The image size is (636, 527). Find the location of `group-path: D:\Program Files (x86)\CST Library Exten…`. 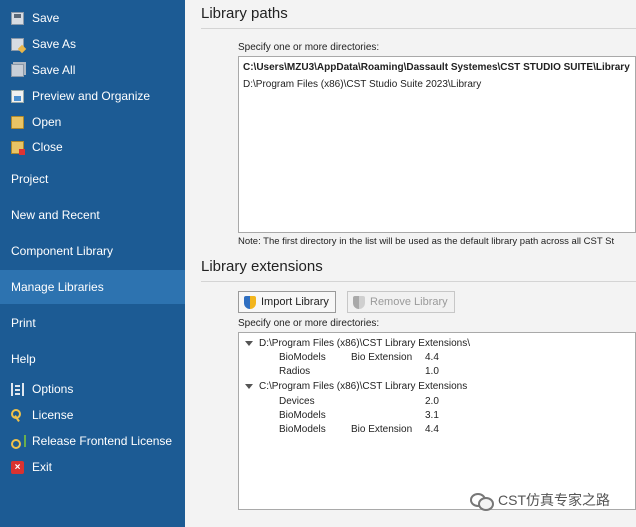

group-path: D:\Program Files (x86)\CST Library Exten… is located at coordinates (364, 343).